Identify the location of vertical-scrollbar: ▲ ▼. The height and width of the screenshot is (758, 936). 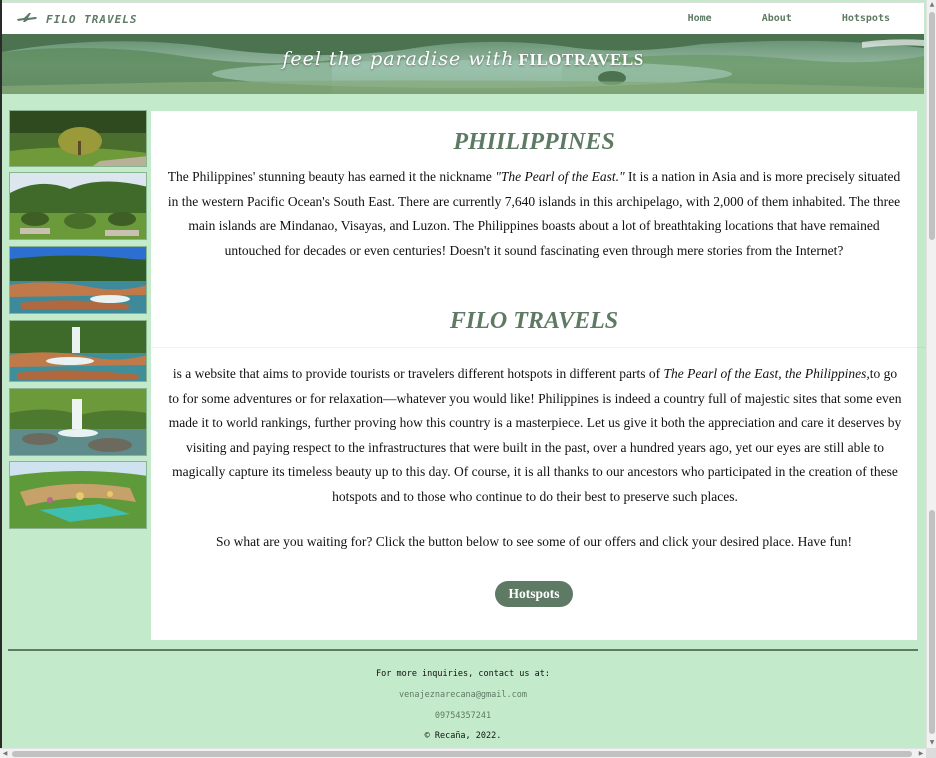
(931, 374).